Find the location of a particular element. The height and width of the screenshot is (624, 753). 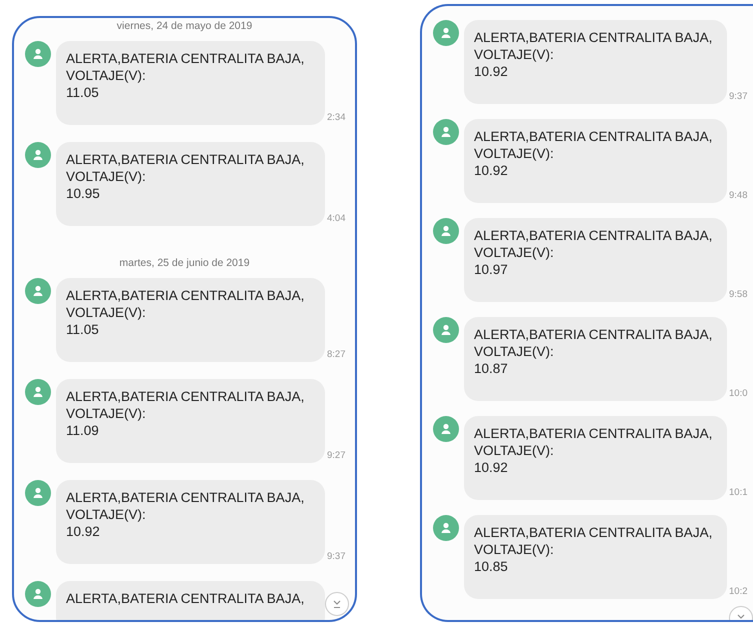

message-time: 9:58 is located at coordinates (738, 294).